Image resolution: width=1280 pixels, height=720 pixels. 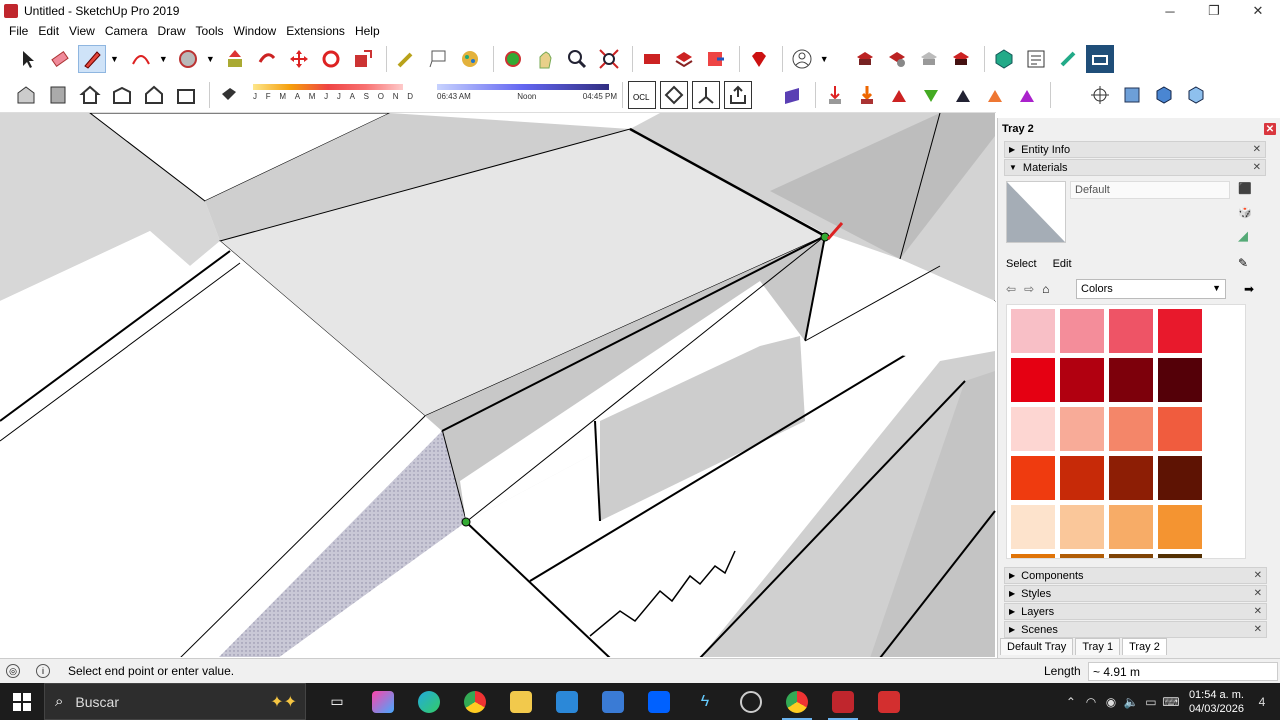 I want to click on back-view-button, so click(x=154, y=95).